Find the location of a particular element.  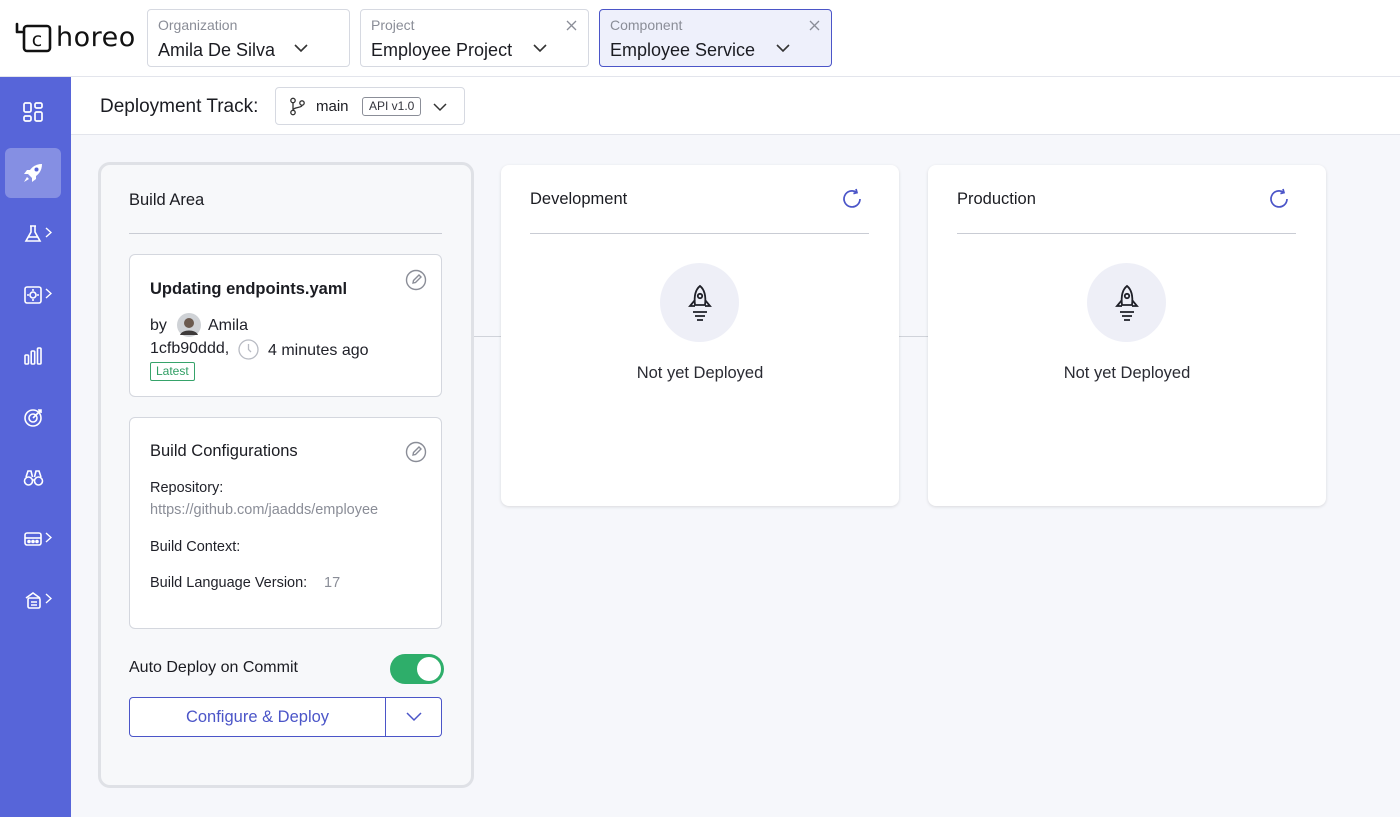

branch-name: main is located at coordinates (332, 106).